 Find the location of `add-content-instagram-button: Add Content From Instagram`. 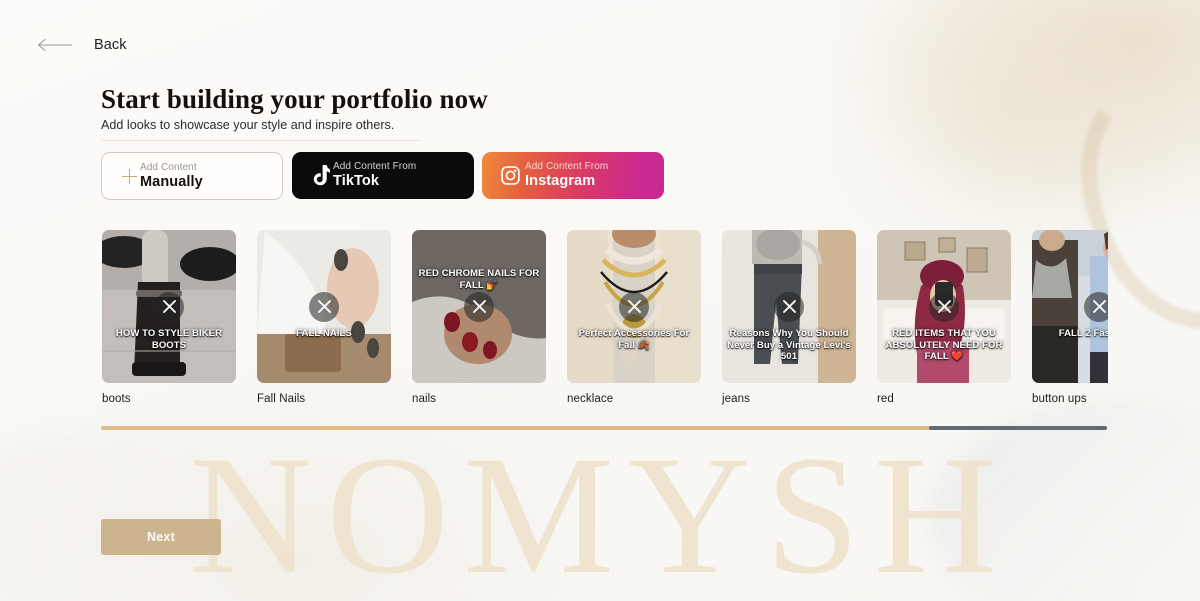

add-content-instagram-button: Add Content From Instagram is located at coordinates (573, 175).